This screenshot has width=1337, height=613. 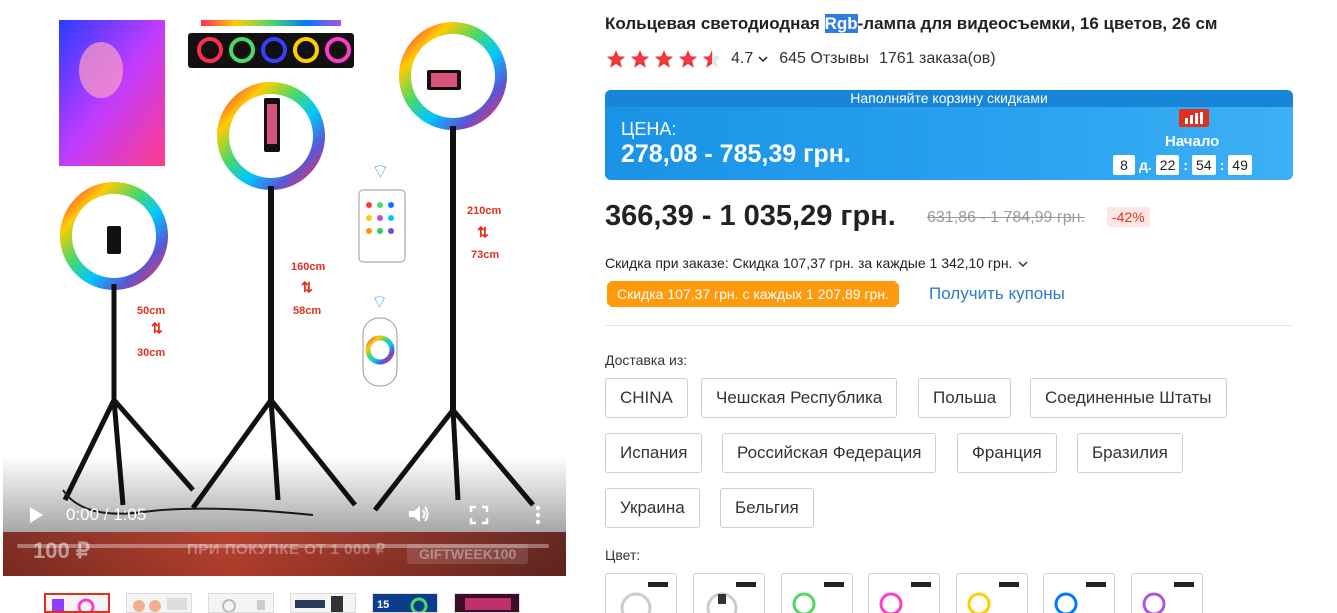 What do you see at coordinates (484, 211) in the screenshot?
I see `size-label: 210cm` at bounding box center [484, 211].